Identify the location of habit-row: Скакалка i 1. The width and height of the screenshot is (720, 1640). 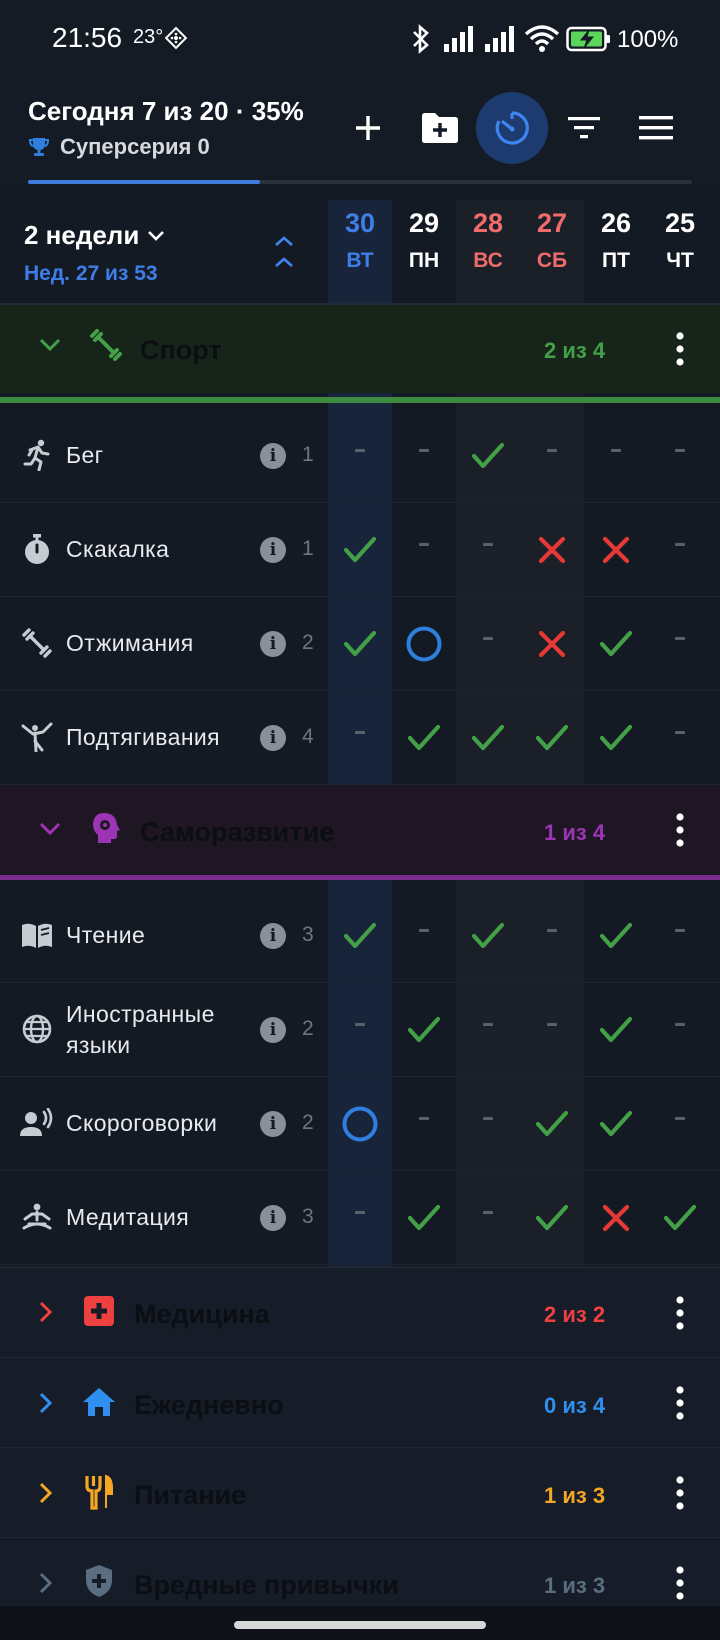
(360, 550).